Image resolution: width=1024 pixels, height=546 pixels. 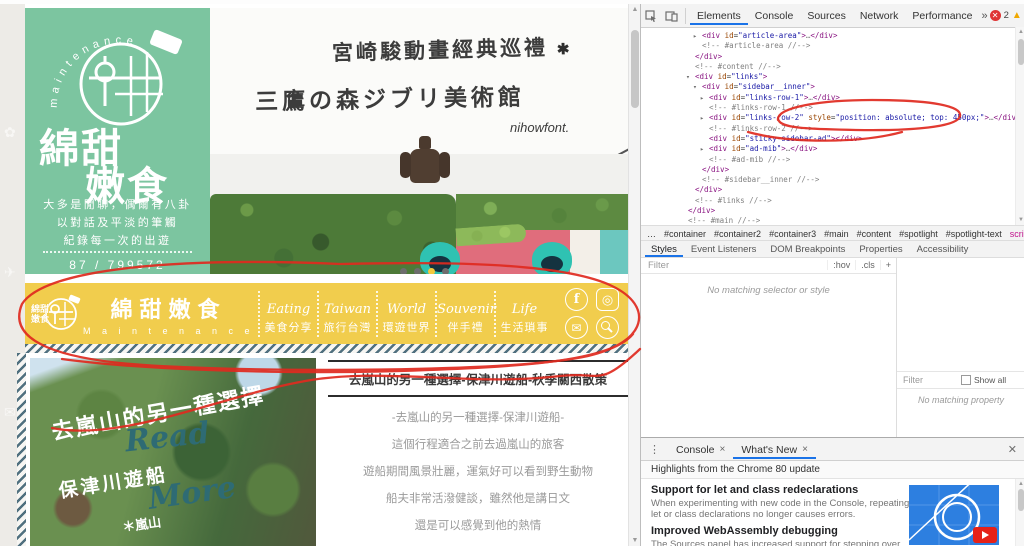 I want to click on dotted-divider, so click(x=117, y=252).